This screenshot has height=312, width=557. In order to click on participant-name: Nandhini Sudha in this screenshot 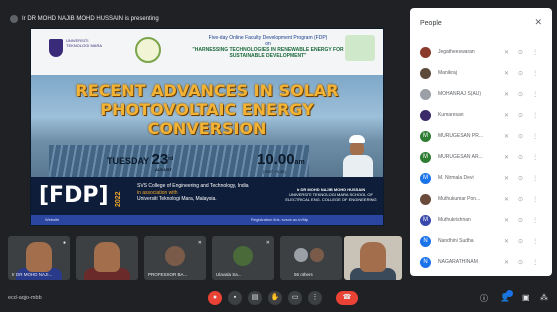, I will do `click(456, 241)`.